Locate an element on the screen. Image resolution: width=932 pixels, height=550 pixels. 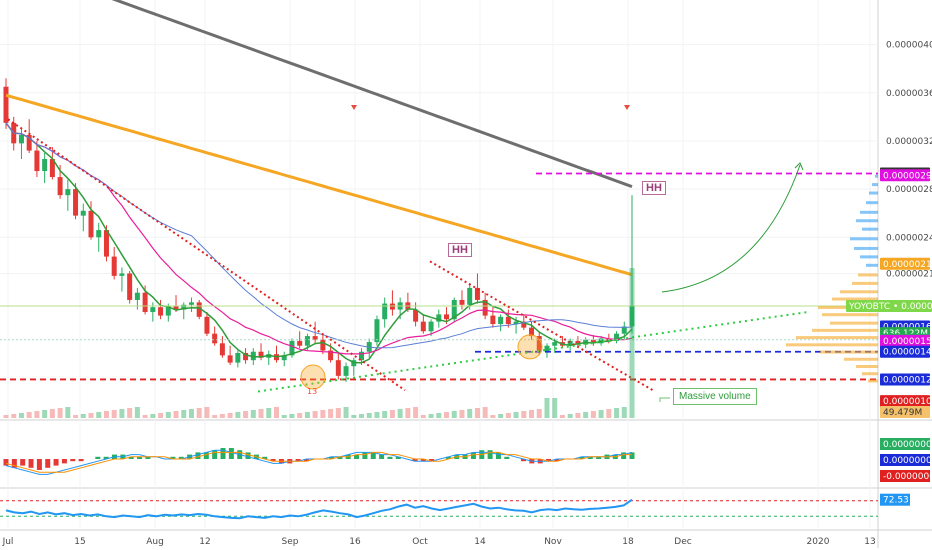
macd-value-label: 0.00000002 is located at coordinates (907, 461).